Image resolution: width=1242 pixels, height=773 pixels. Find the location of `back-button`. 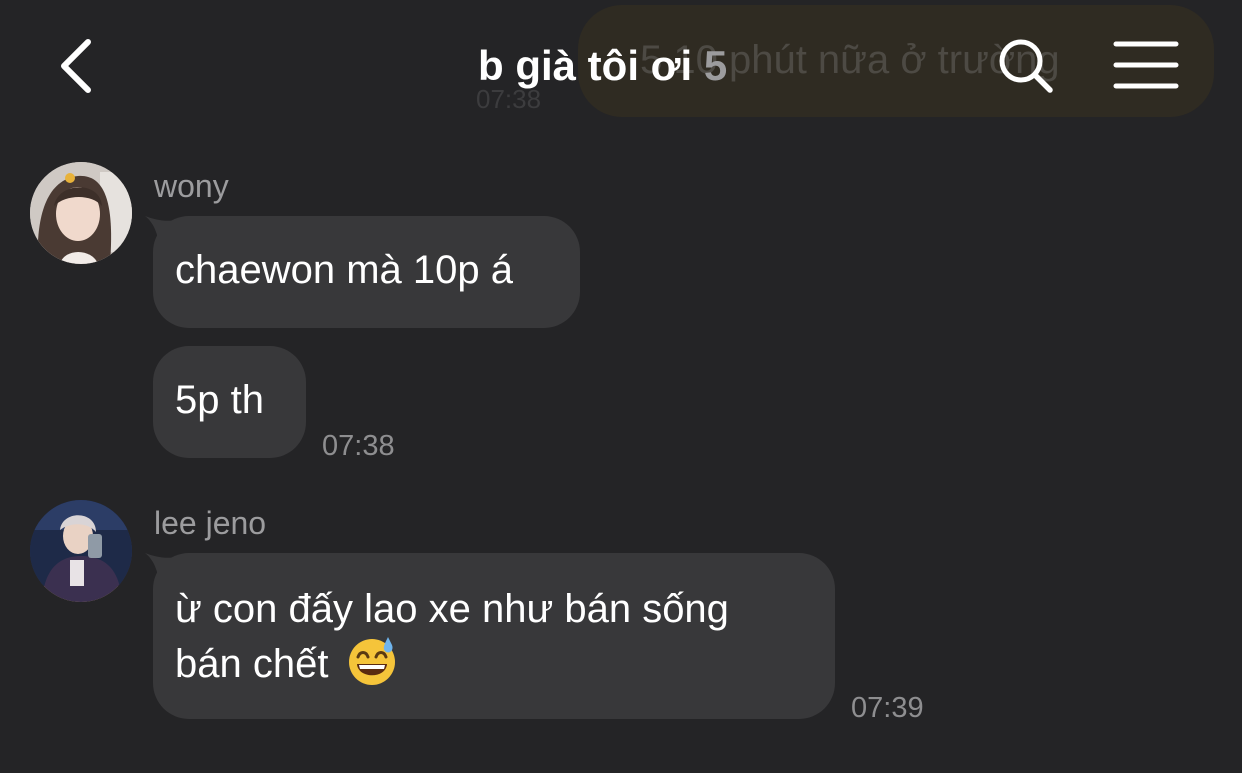

back-button is located at coordinates (80, 66).